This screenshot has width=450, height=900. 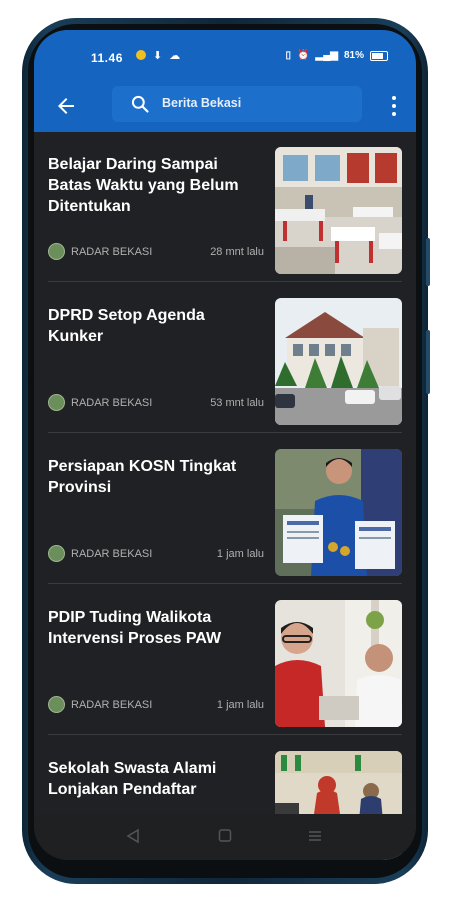 What do you see at coordinates (379, 55) in the screenshot?
I see `battery-icon` at bounding box center [379, 55].